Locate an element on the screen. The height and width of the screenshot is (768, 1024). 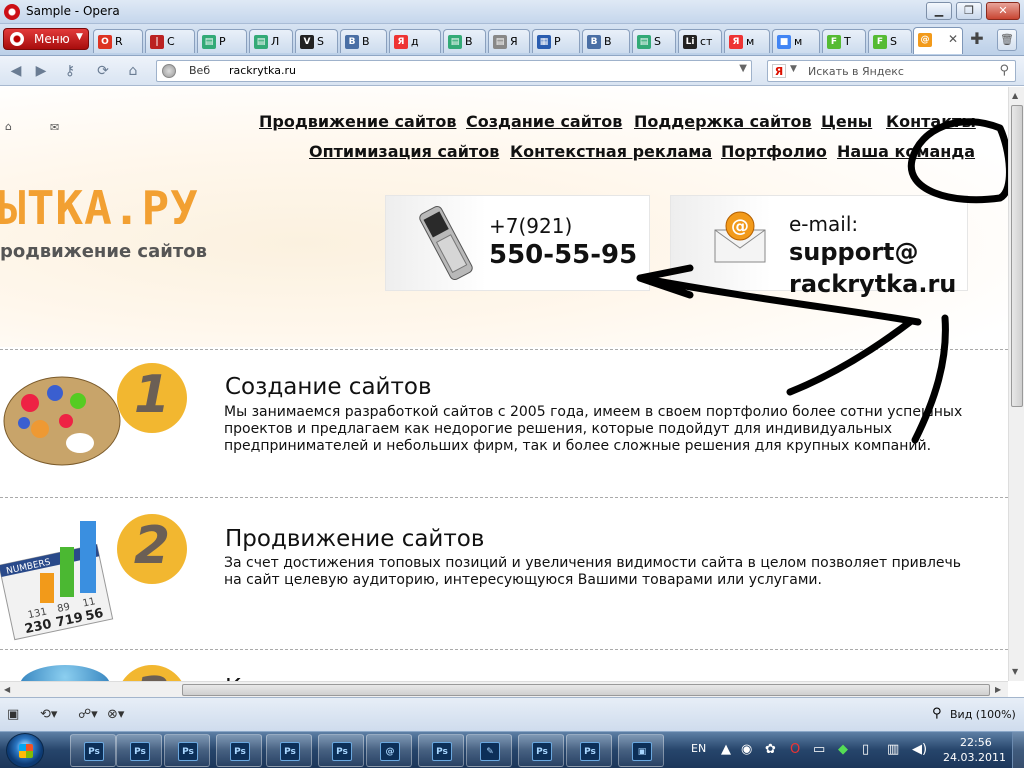
language-indicator: EN is located at coordinates (698, 748).